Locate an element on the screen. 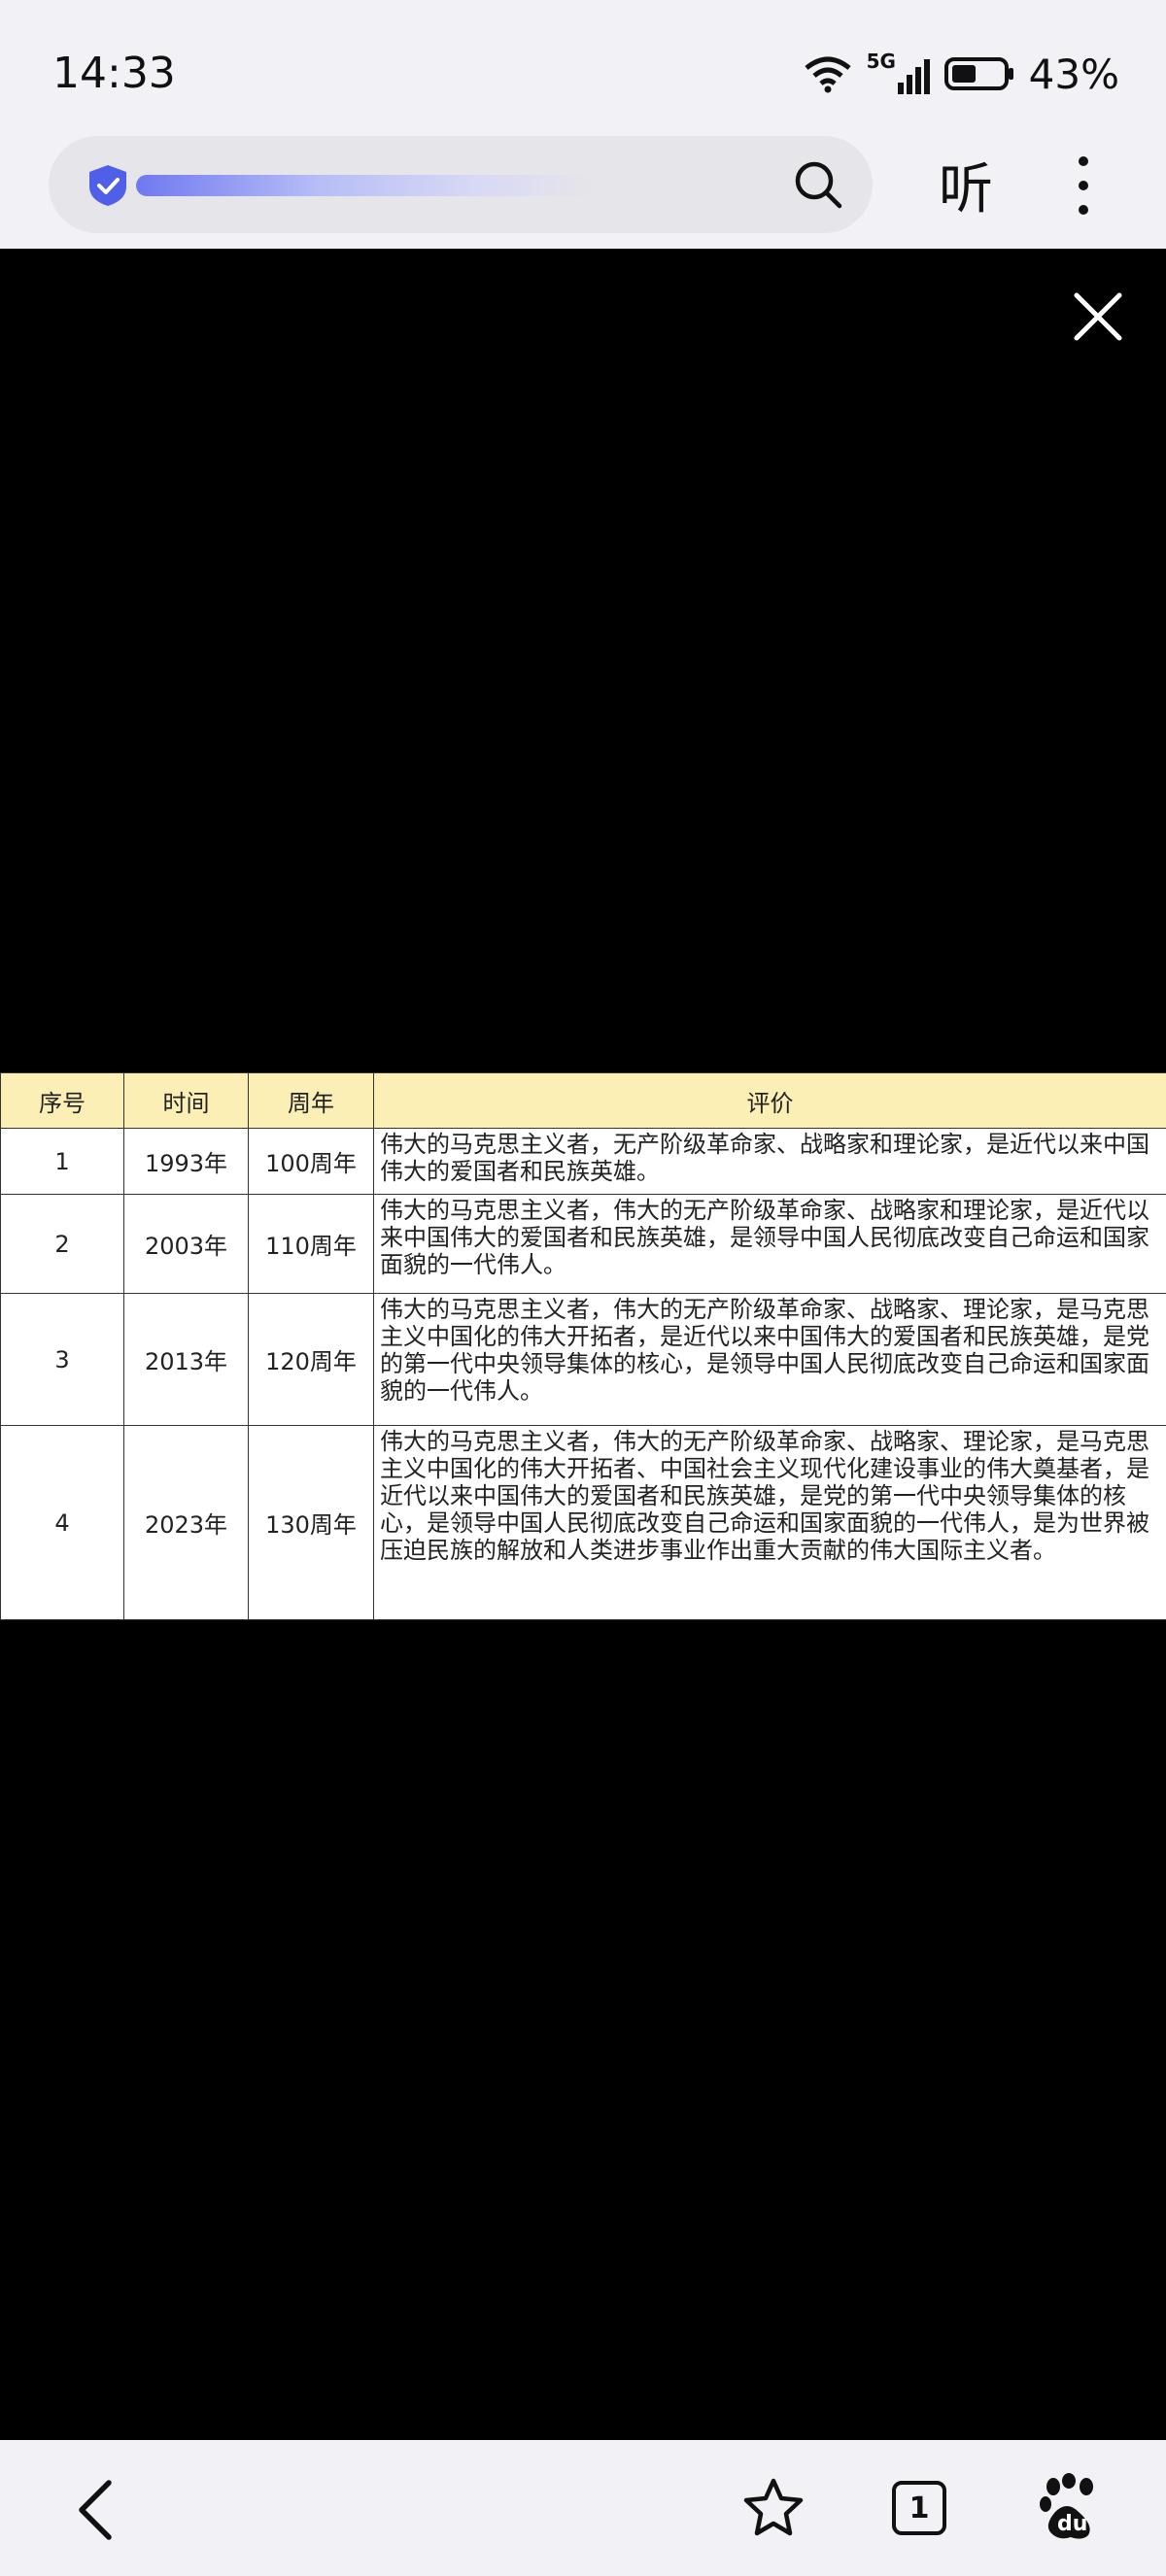 The width and height of the screenshot is (1166, 2576). cell-year: 2023年 is located at coordinates (186, 1522).